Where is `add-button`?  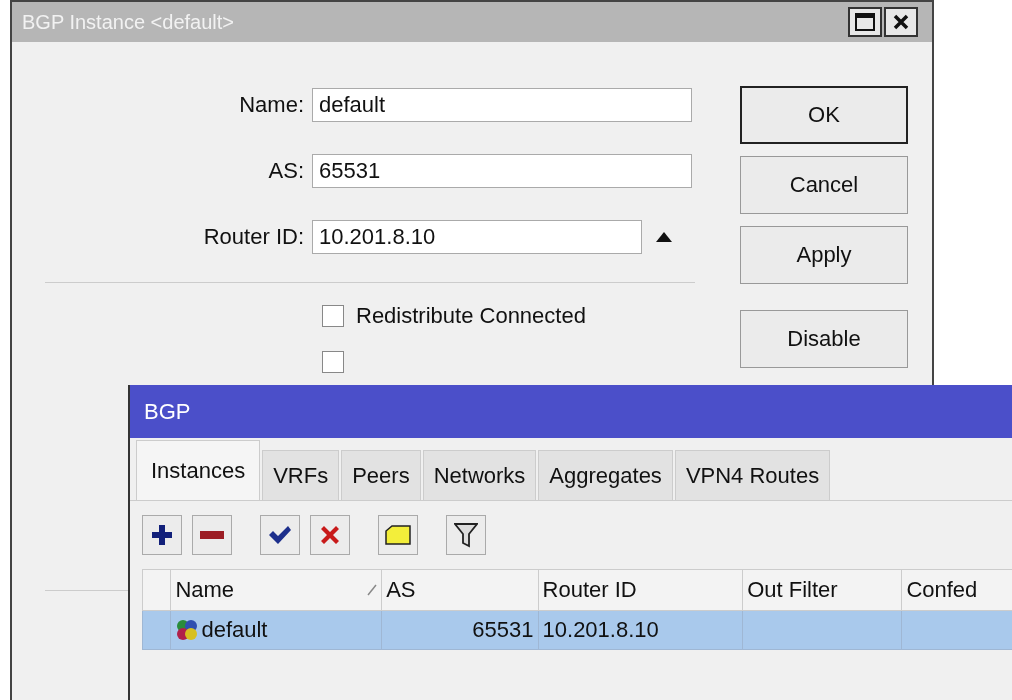
add-button is located at coordinates (162, 535).